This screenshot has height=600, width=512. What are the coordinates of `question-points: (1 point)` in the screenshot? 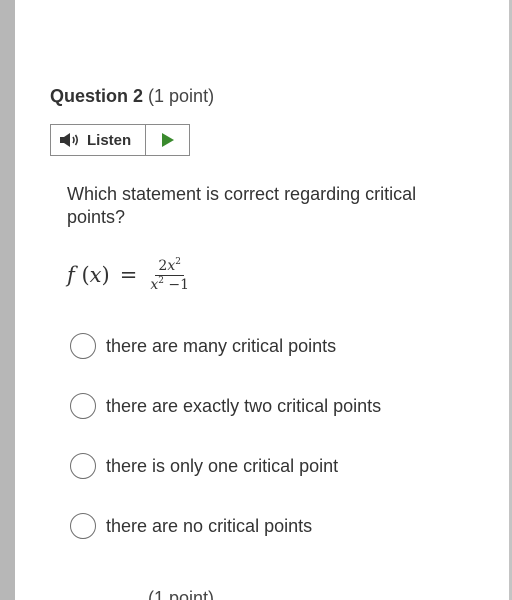 It's located at (181, 96).